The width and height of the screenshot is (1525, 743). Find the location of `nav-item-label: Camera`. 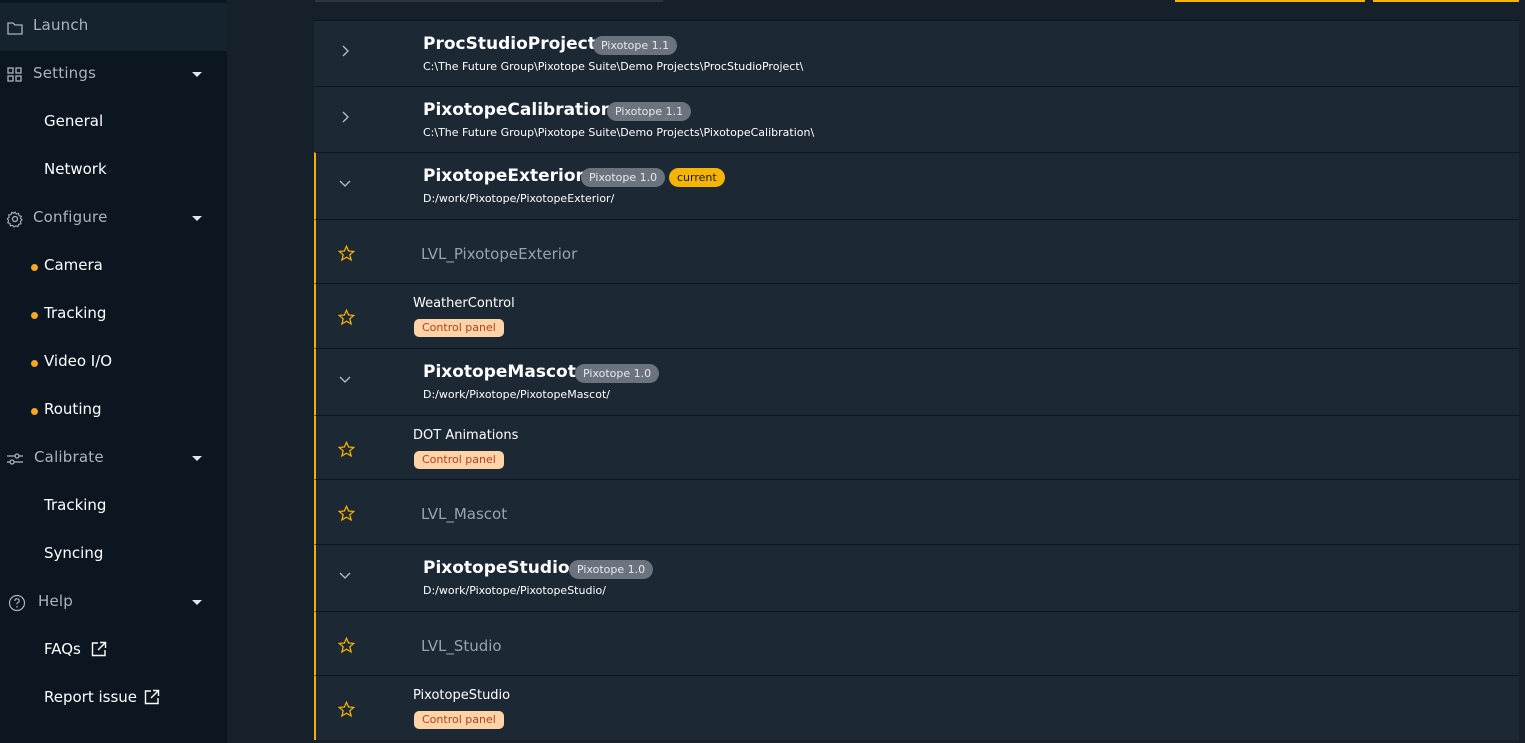

nav-item-label: Camera is located at coordinates (73, 265).